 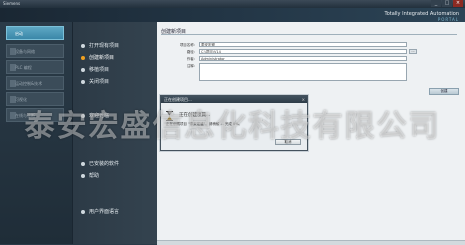 I want to click on plc-icon, so click(x=13, y=67).